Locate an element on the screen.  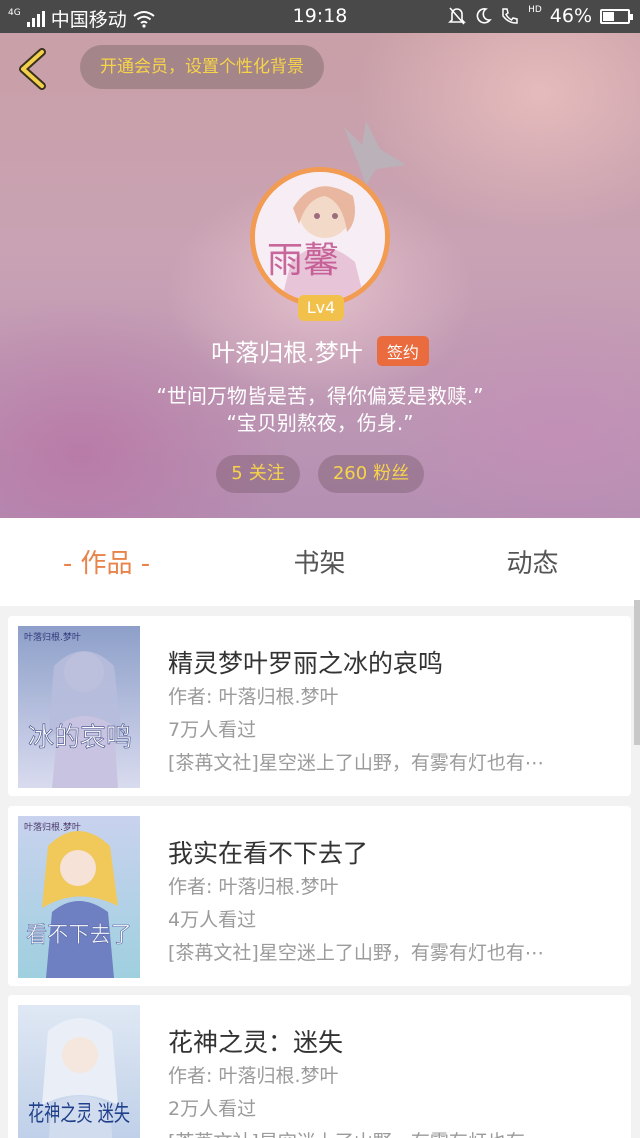
book-views: 4万人看过 is located at coordinates (212, 920).